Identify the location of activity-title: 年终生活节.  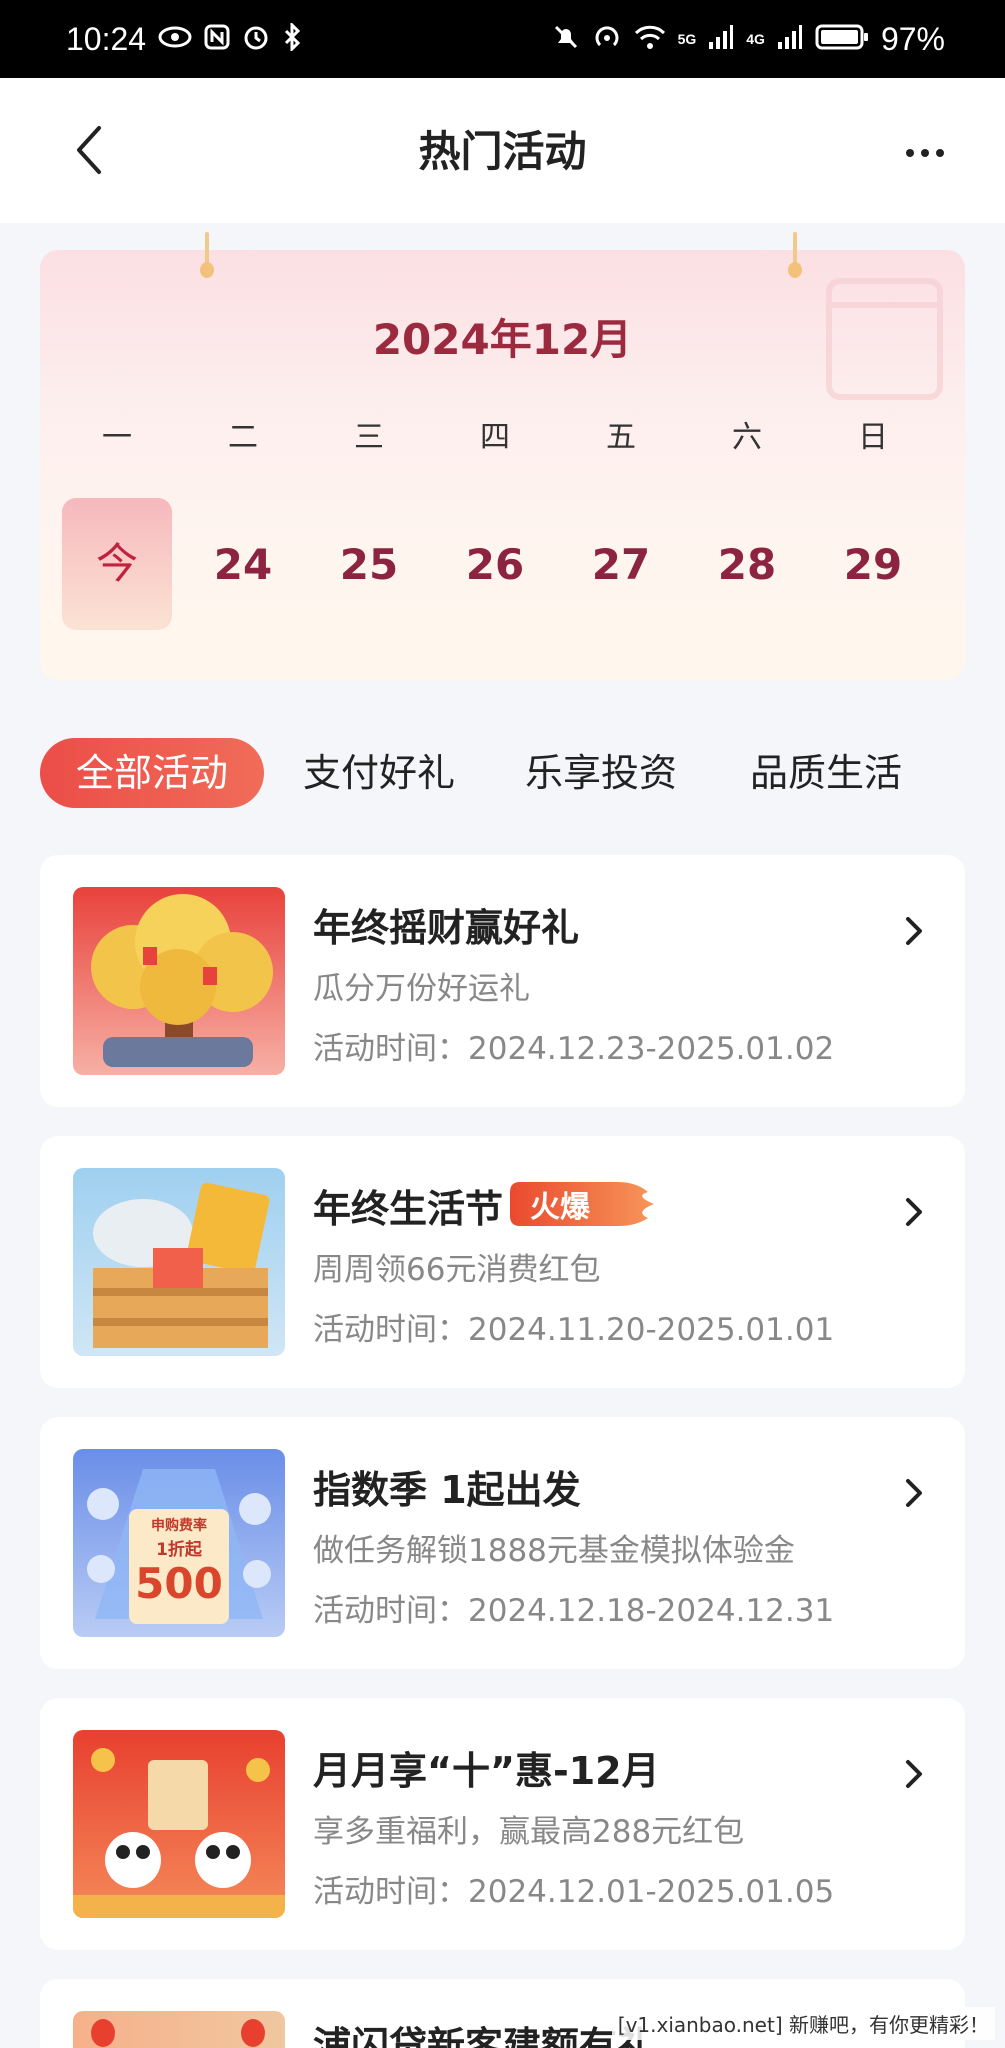
(408, 1209).